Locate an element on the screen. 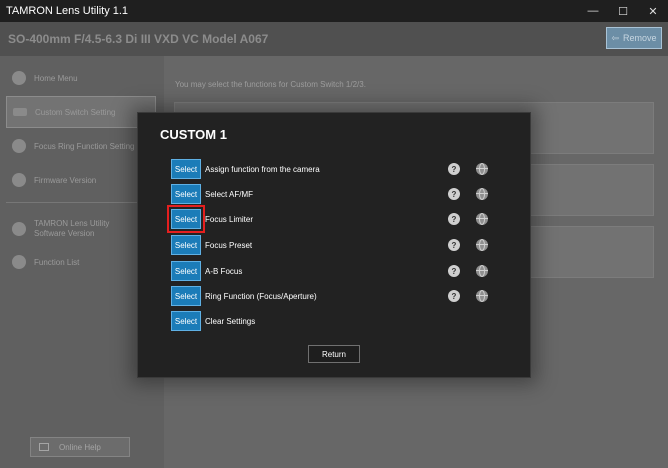 This screenshot has width=668, height=468. online-help-label: Online Help is located at coordinates (80, 447).